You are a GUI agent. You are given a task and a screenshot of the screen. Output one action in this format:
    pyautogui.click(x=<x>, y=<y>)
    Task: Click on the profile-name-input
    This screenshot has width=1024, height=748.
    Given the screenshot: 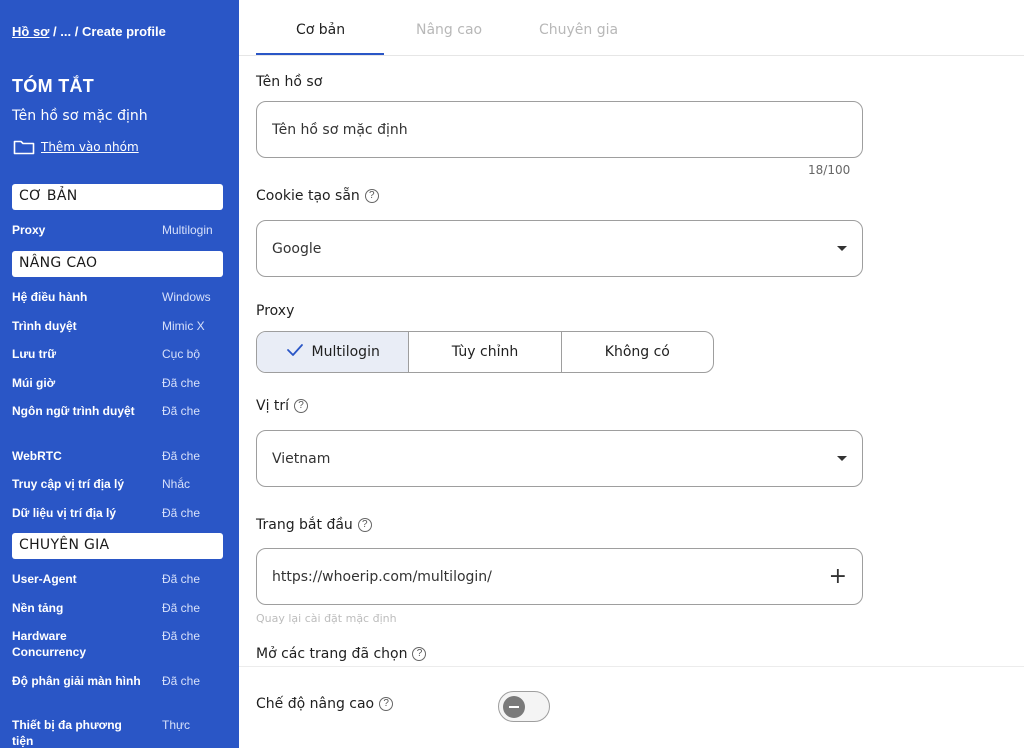 What is the action you would take?
    pyautogui.click(x=559, y=129)
    